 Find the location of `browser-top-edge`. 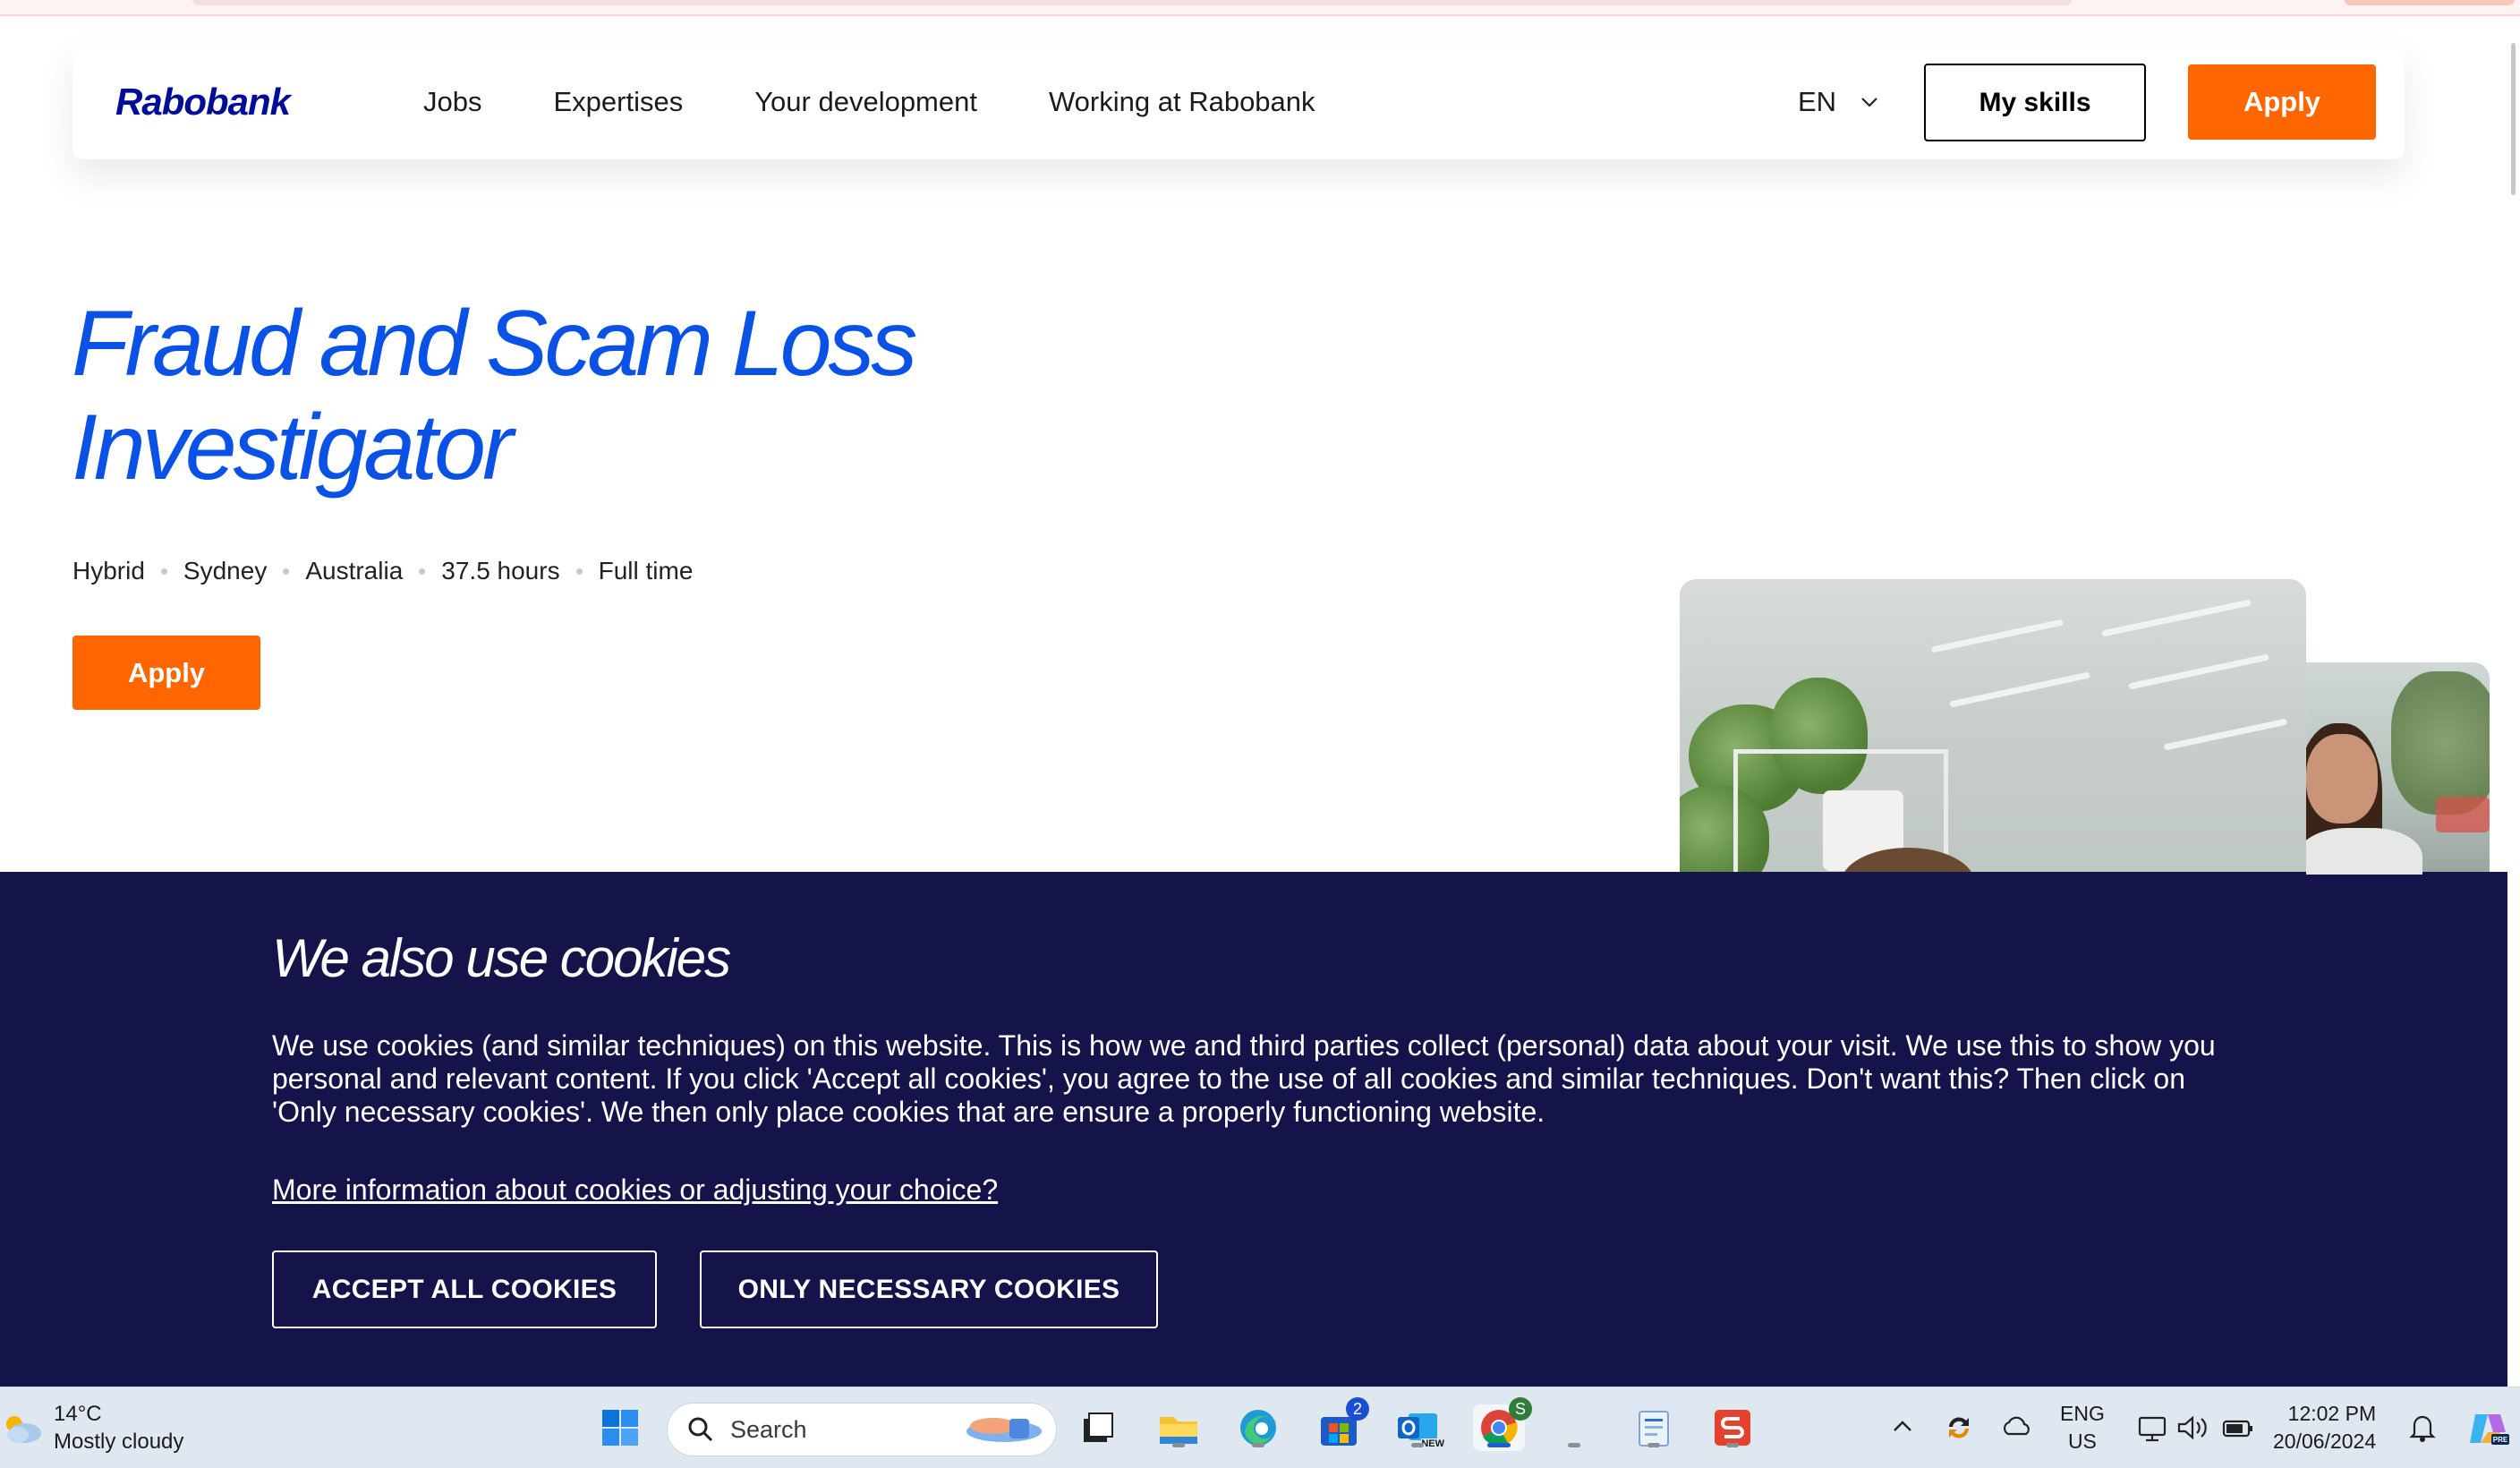

browser-top-edge is located at coordinates (1260, 8).